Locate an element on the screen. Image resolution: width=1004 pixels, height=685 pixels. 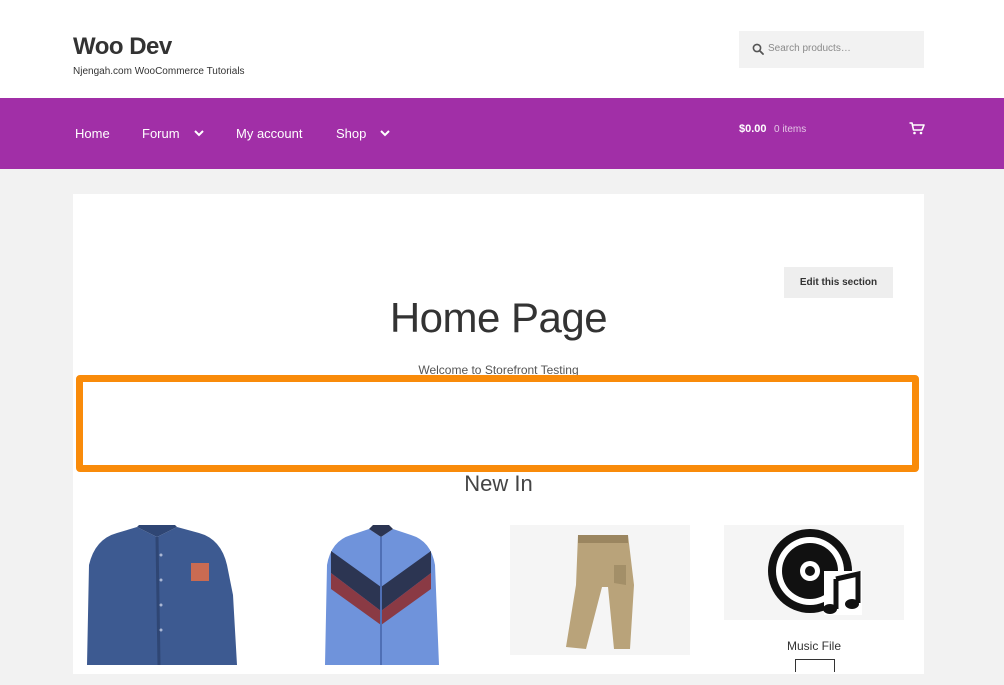
nav-item-forum: Forum is located at coordinates (173, 133).